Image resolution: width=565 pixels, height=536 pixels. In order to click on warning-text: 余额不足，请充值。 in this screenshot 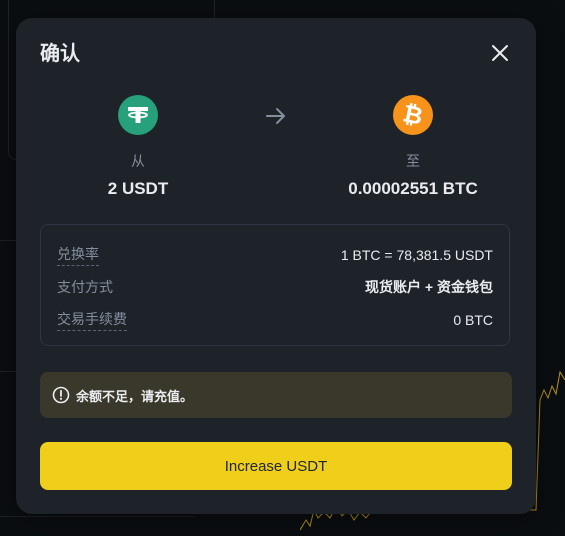, I will do `click(135, 396)`.